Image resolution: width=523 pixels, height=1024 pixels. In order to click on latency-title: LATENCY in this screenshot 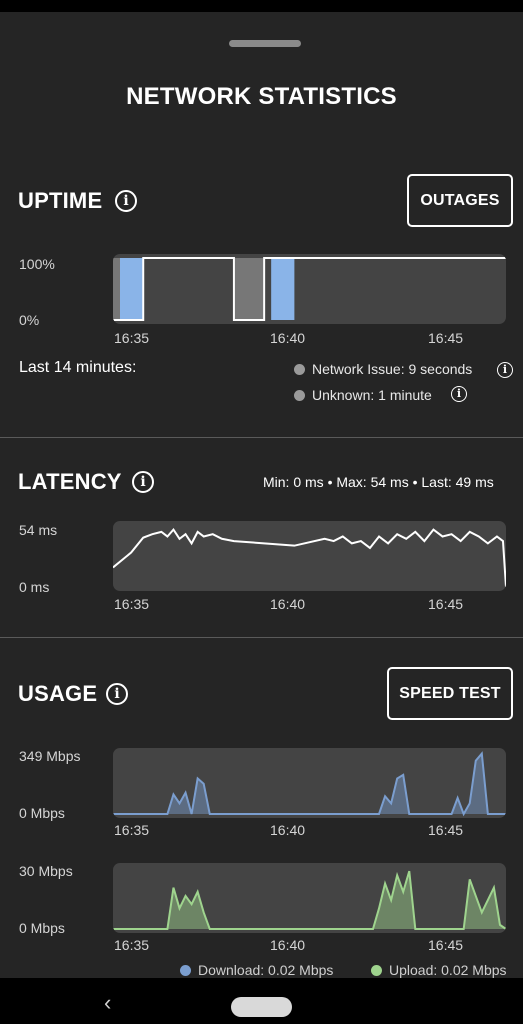, I will do `click(70, 481)`.